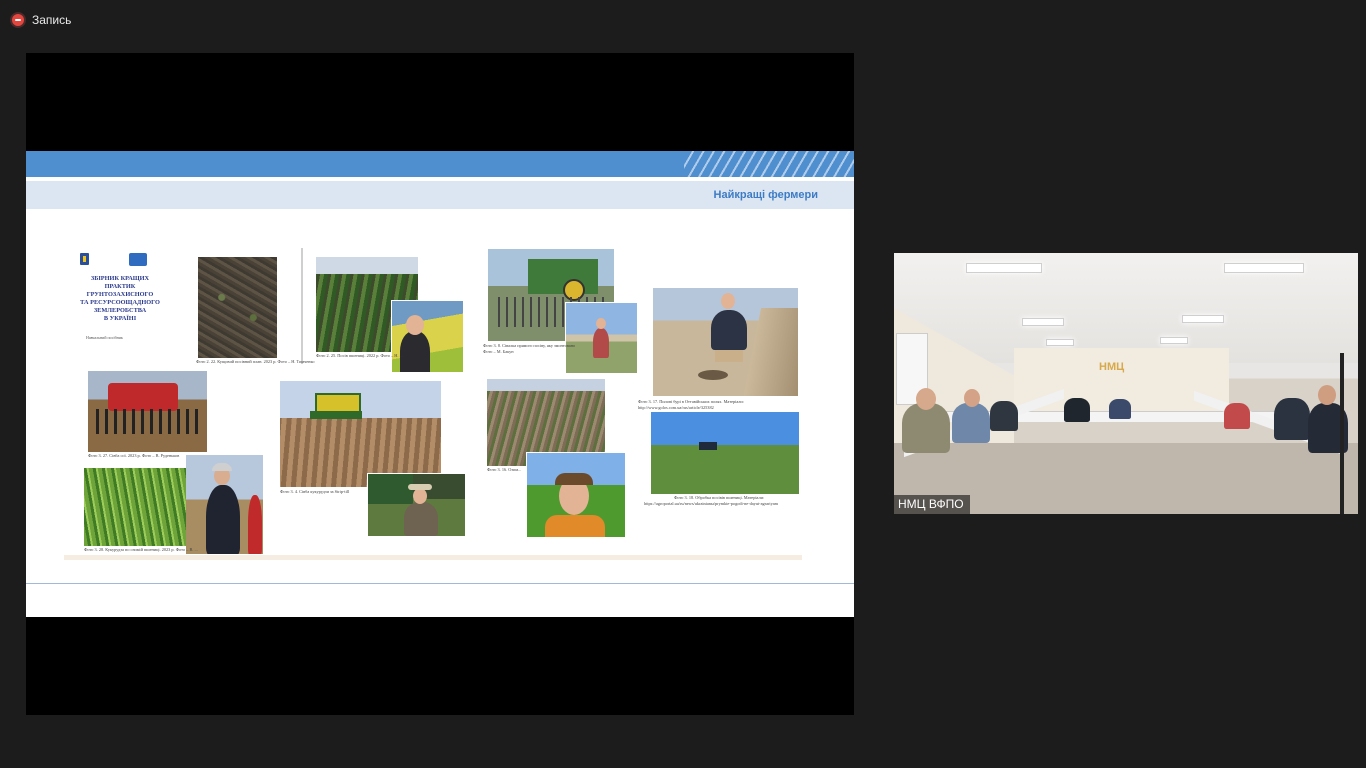  Describe the element at coordinates (433, 557) in the screenshot. I see `slide-footer-band` at that location.